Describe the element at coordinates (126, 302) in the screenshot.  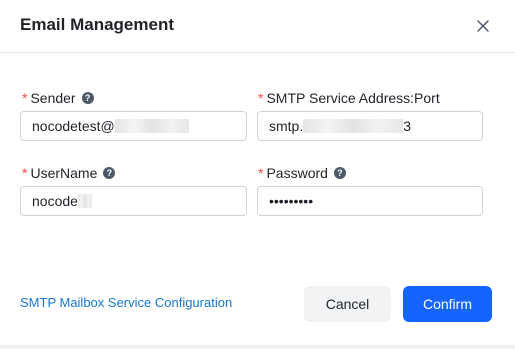
I see `smtp-config-link: SMTP Mailbox Service Configuration` at that location.